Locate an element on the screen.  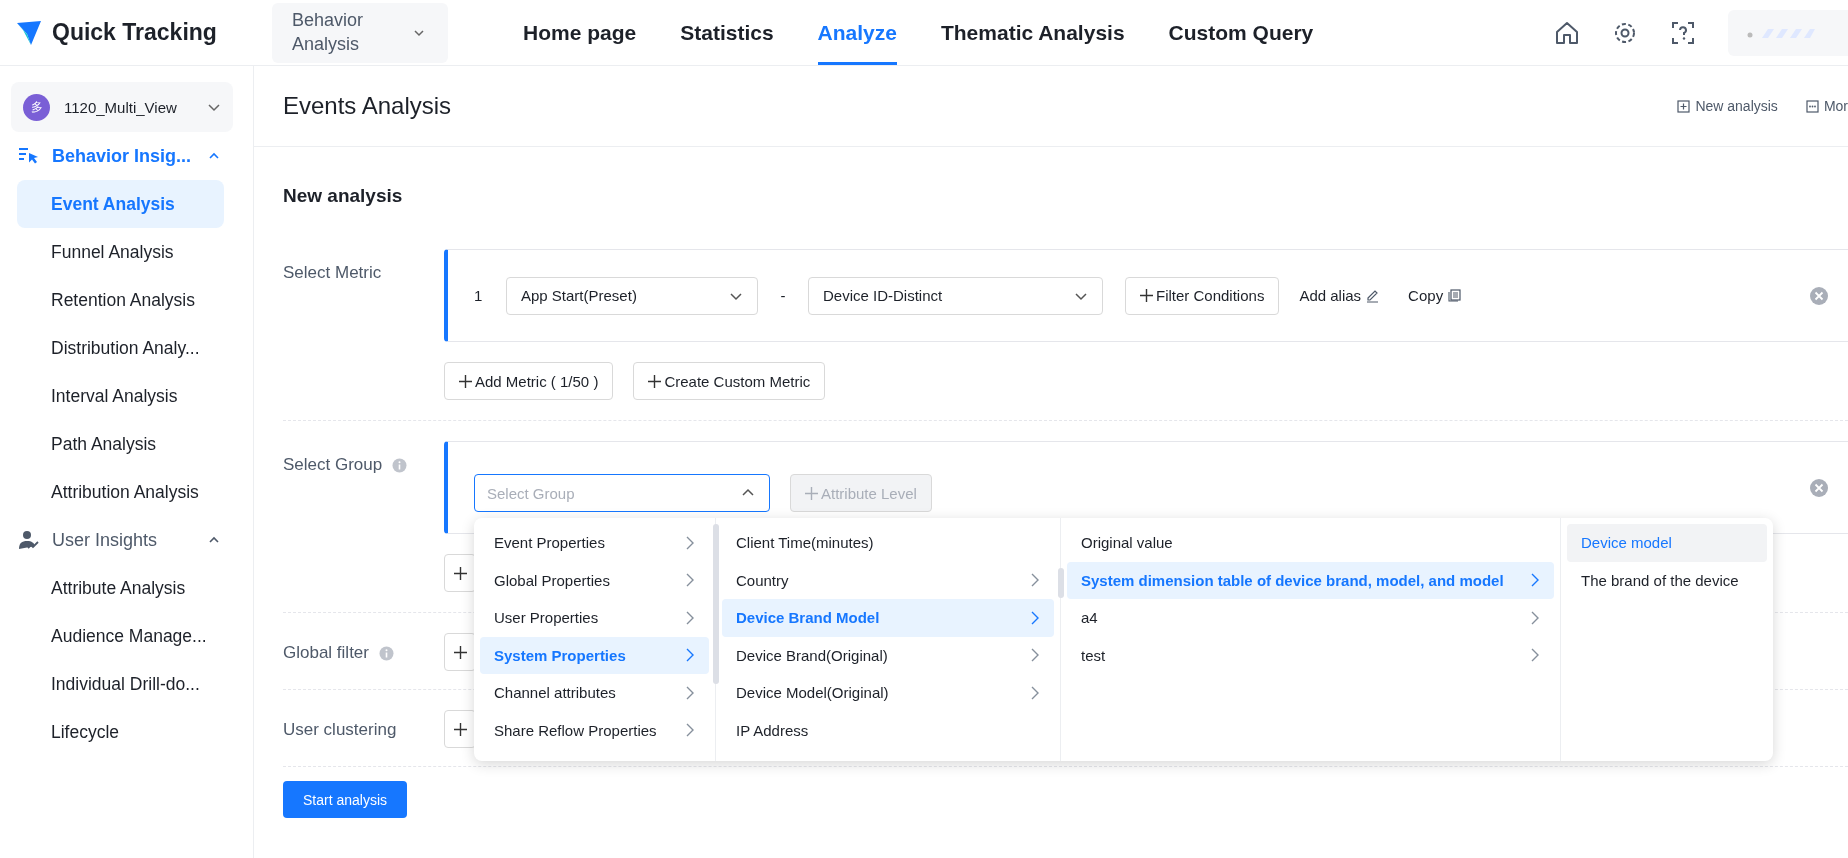
logo-text: Quick Tracking is located at coordinates (134, 32).